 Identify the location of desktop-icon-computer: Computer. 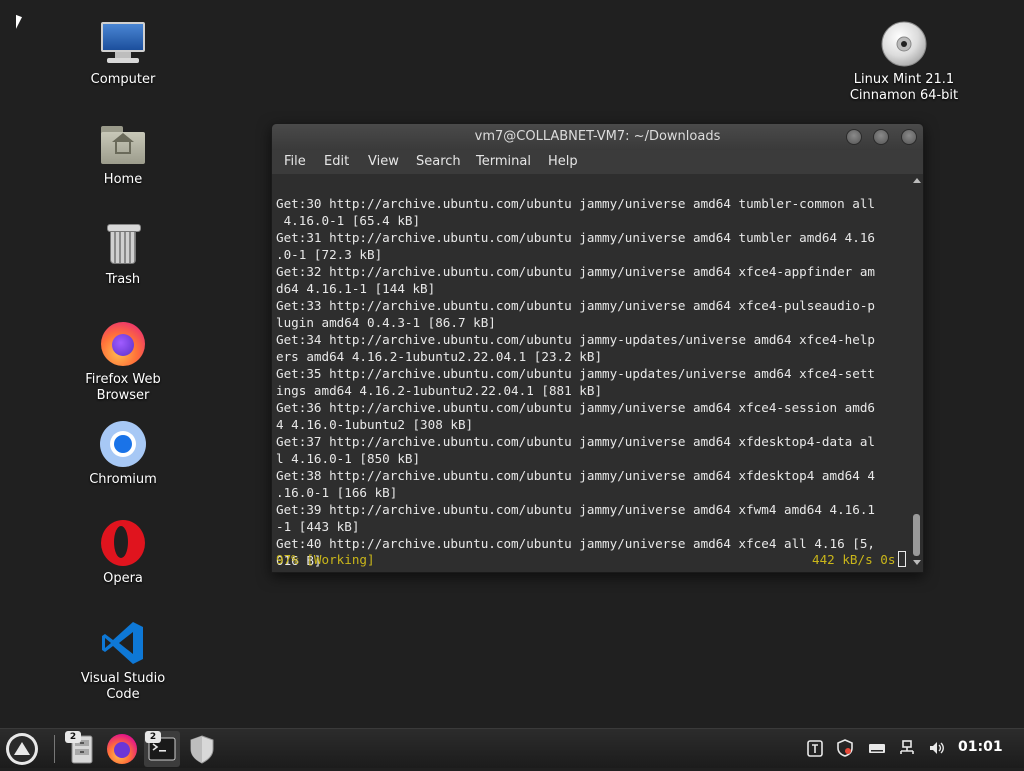
(123, 54).